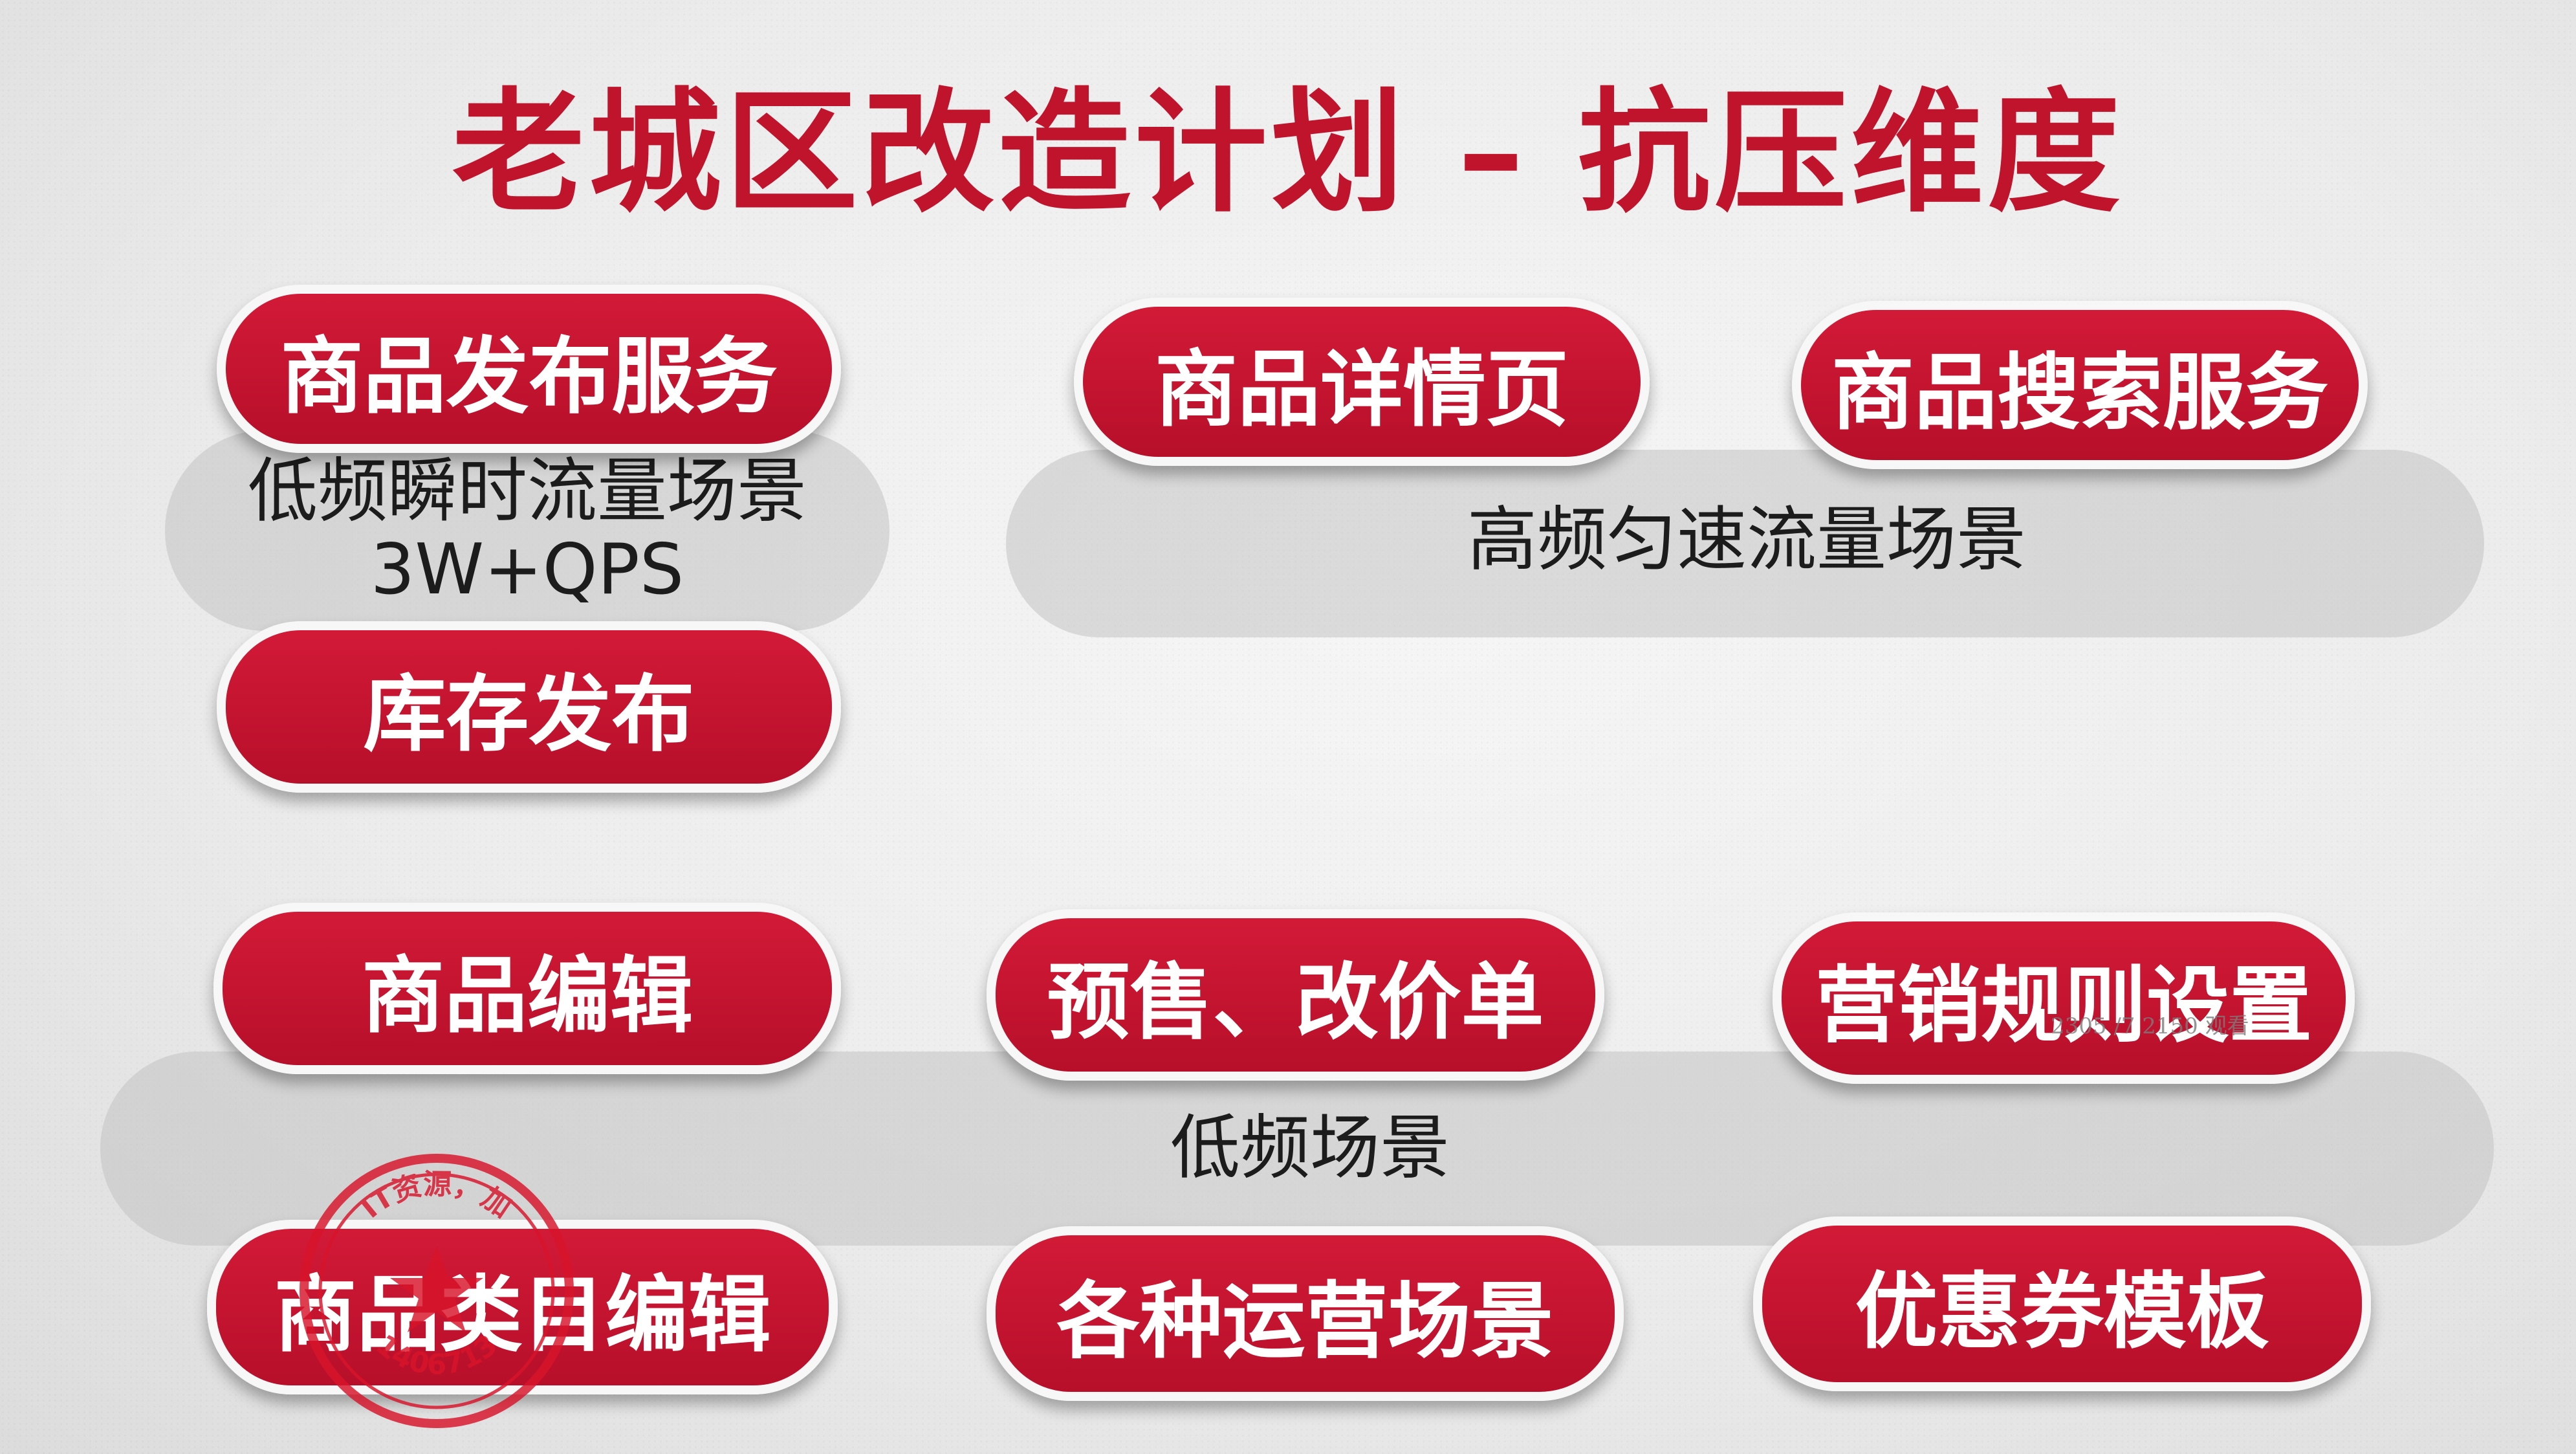 Image resolution: width=2576 pixels, height=1454 pixels. What do you see at coordinates (1310, 1149) in the screenshot?
I see `band-label-low-freq: 低频场景` at bounding box center [1310, 1149].